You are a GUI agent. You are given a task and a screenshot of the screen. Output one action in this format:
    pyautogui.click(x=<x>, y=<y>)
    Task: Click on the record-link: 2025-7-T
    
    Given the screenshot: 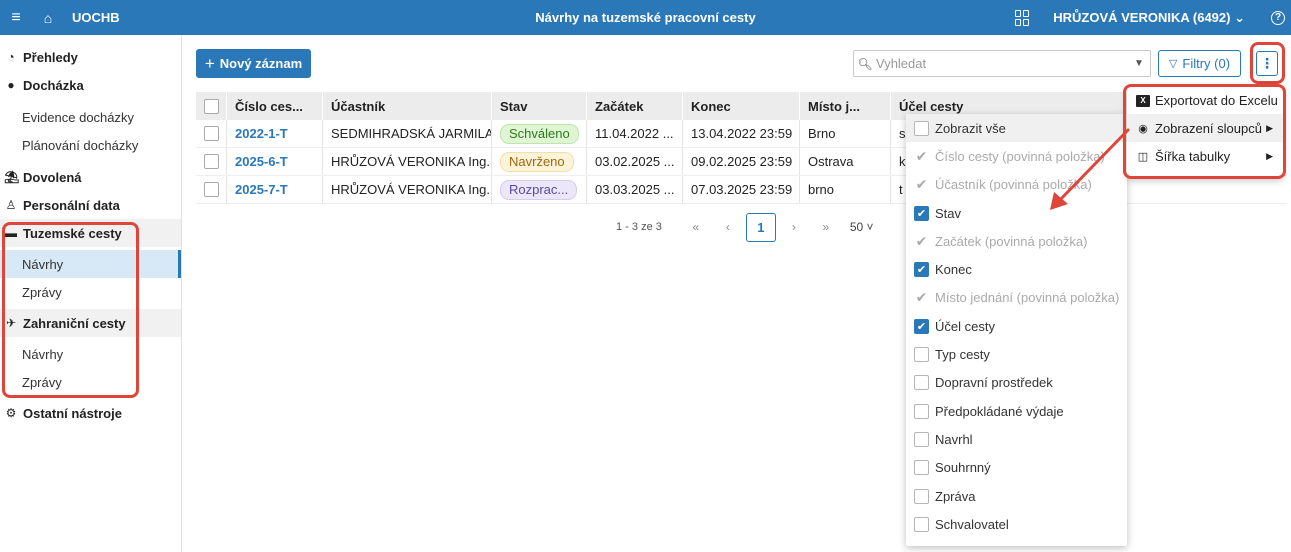 What is the action you would take?
    pyautogui.click(x=261, y=189)
    